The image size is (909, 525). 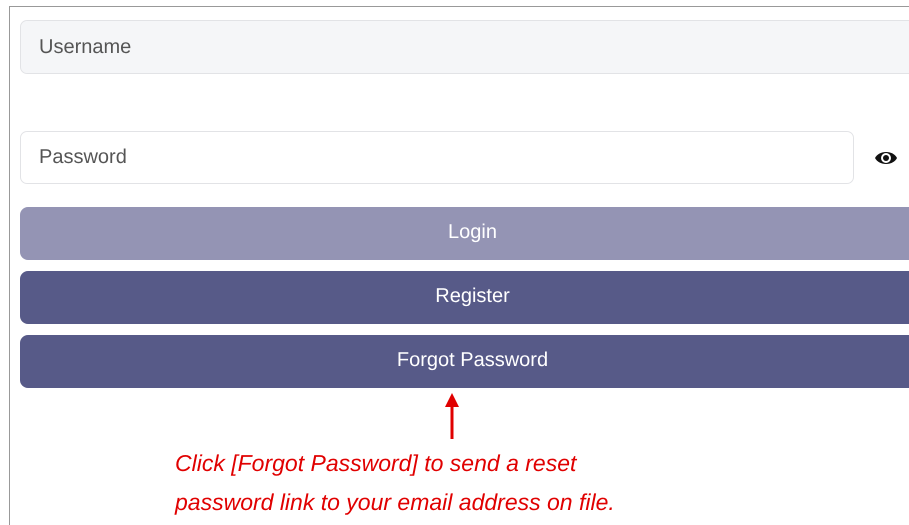 What do you see at coordinates (464, 47) in the screenshot?
I see `username-field: Username` at bounding box center [464, 47].